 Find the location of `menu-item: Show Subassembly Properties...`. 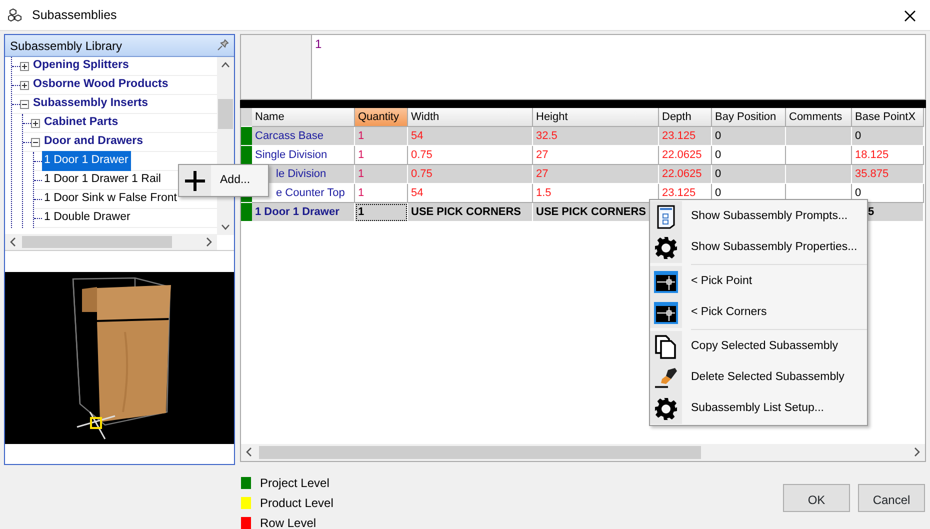

menu-item: Show Subassembly Properties... is located at coordinates (758, 247).